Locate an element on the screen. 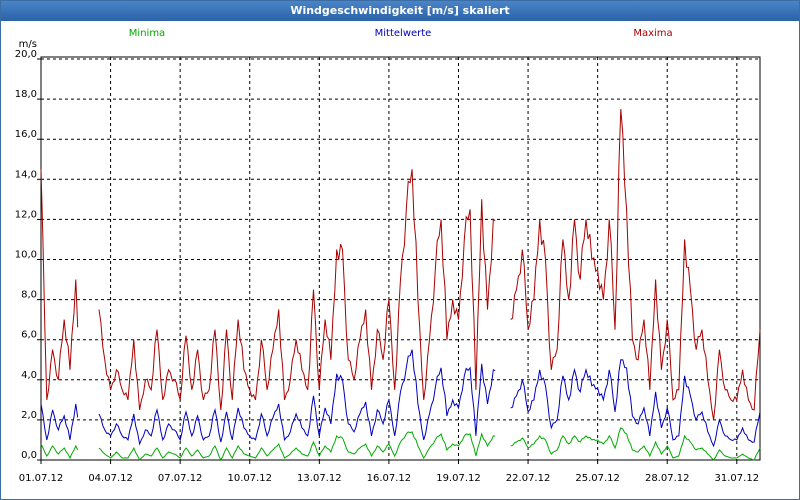  x-tick-label: 25.07.12 is located at coordinates (597, 478).